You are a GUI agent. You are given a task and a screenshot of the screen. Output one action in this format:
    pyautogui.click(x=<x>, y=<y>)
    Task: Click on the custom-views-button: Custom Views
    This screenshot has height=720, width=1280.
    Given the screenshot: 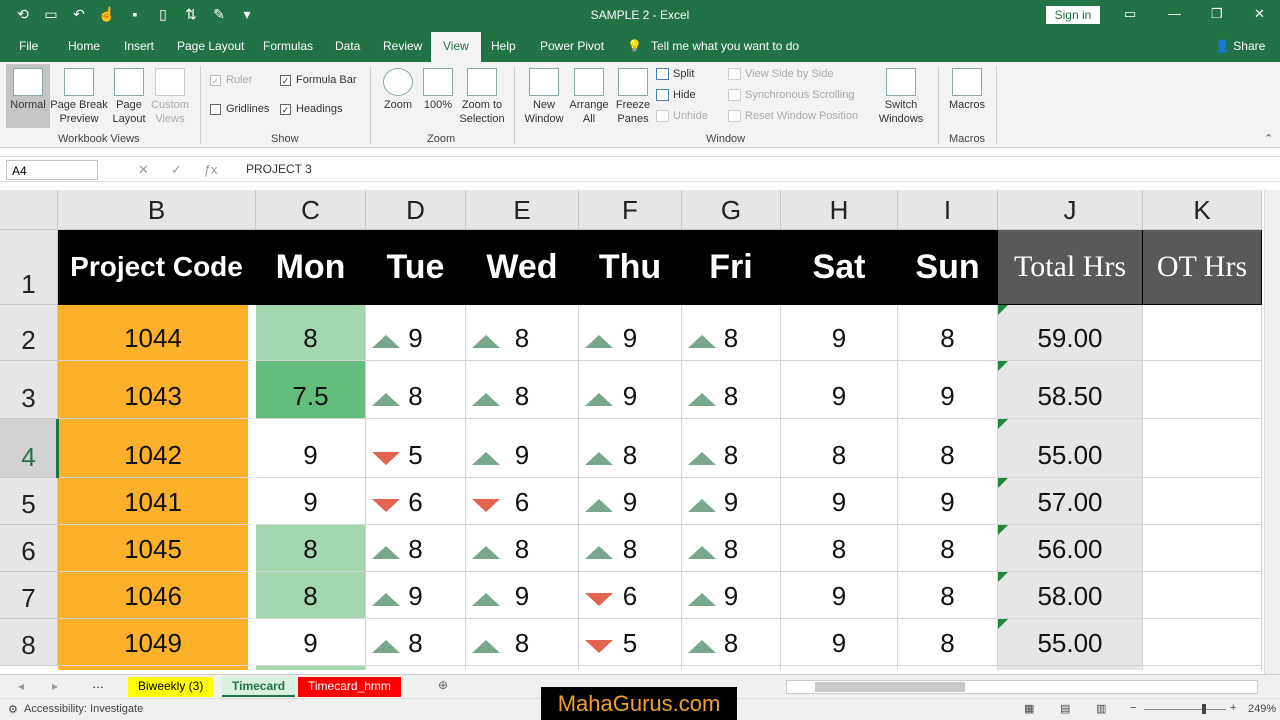 What is the action you would take?
    pyautogui.click(x=170, y=95)
    